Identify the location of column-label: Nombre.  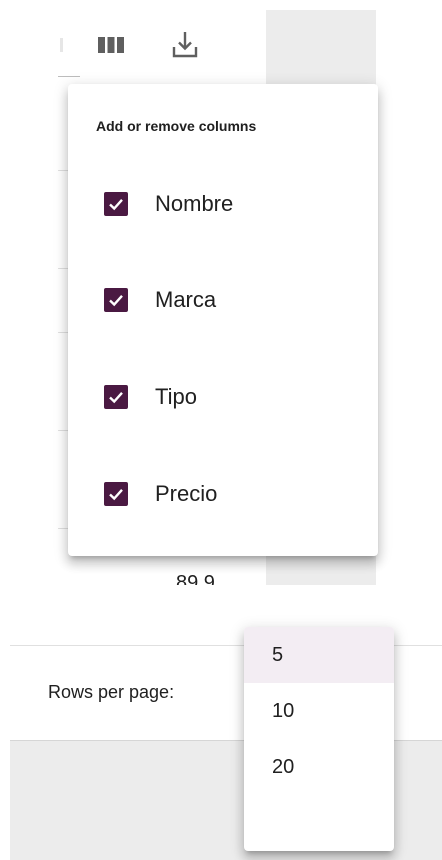
(194, 203).